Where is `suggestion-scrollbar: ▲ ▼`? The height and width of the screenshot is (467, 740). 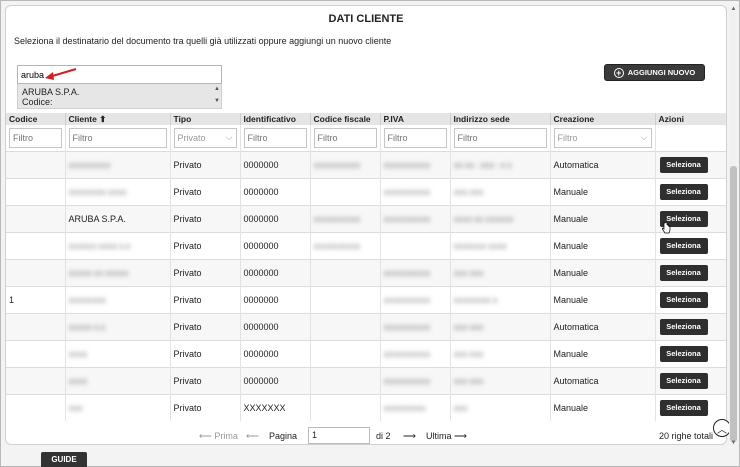
suggestion-scrollbar: ▲ ▼ is located at coordinates (217, 96).